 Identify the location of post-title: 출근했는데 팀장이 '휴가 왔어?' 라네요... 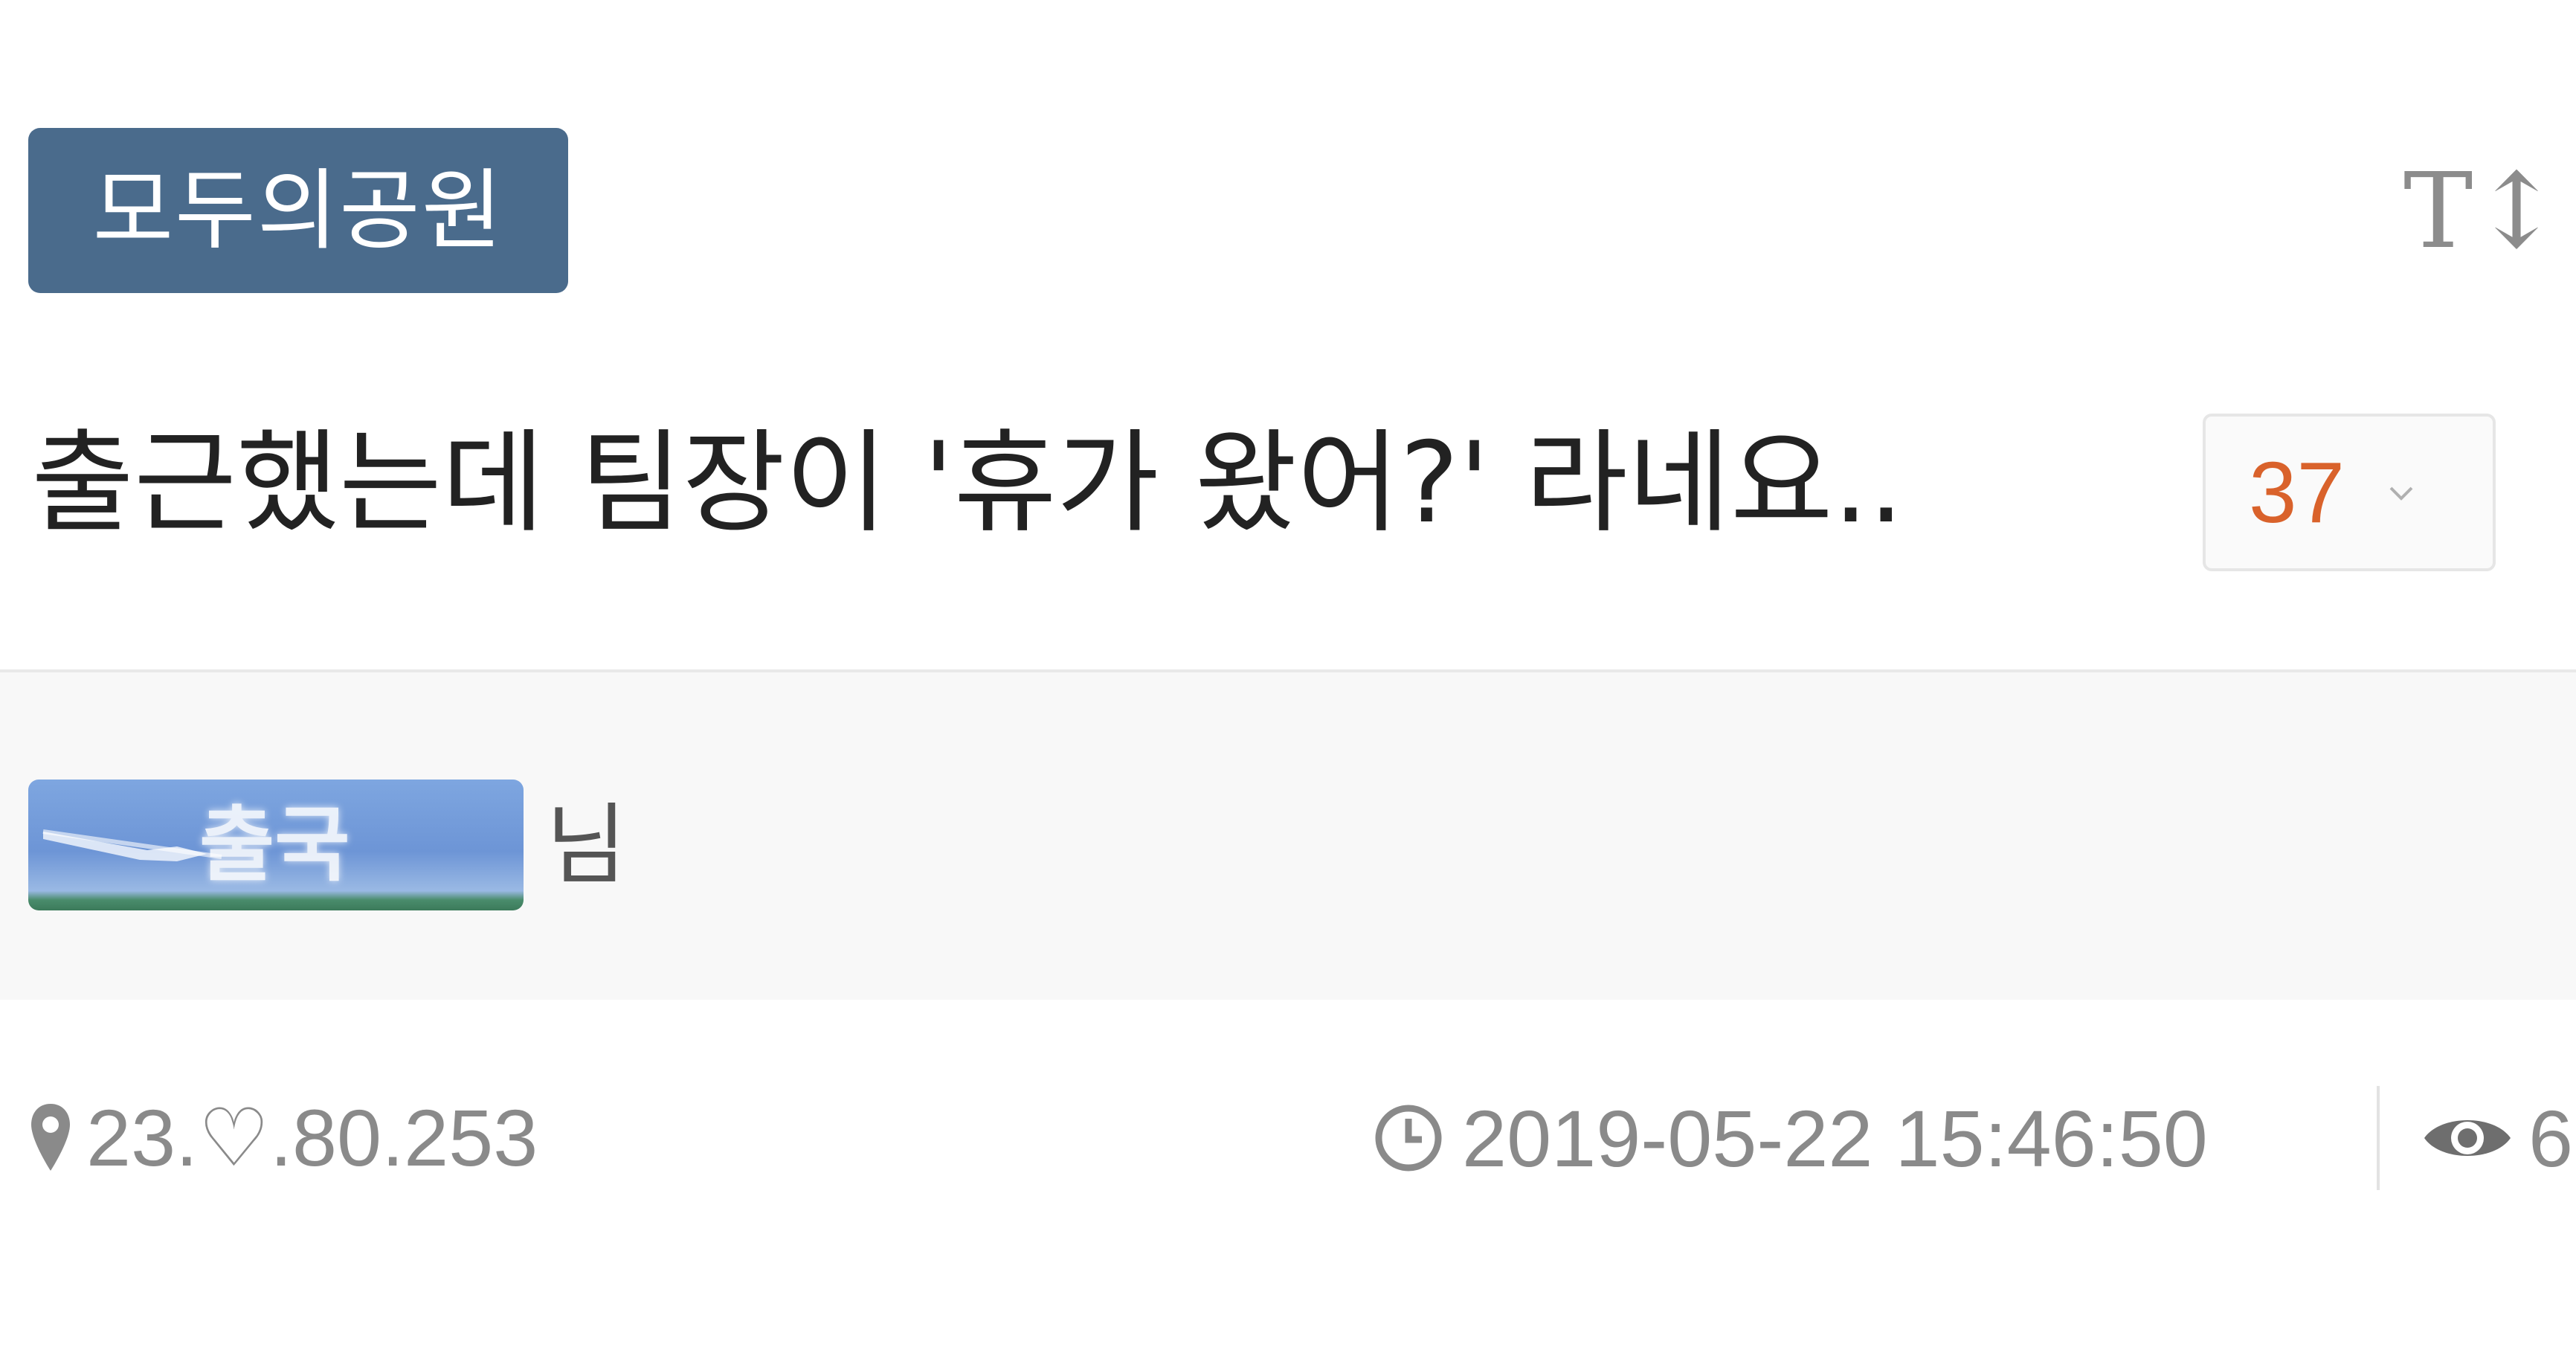
(967, 483).